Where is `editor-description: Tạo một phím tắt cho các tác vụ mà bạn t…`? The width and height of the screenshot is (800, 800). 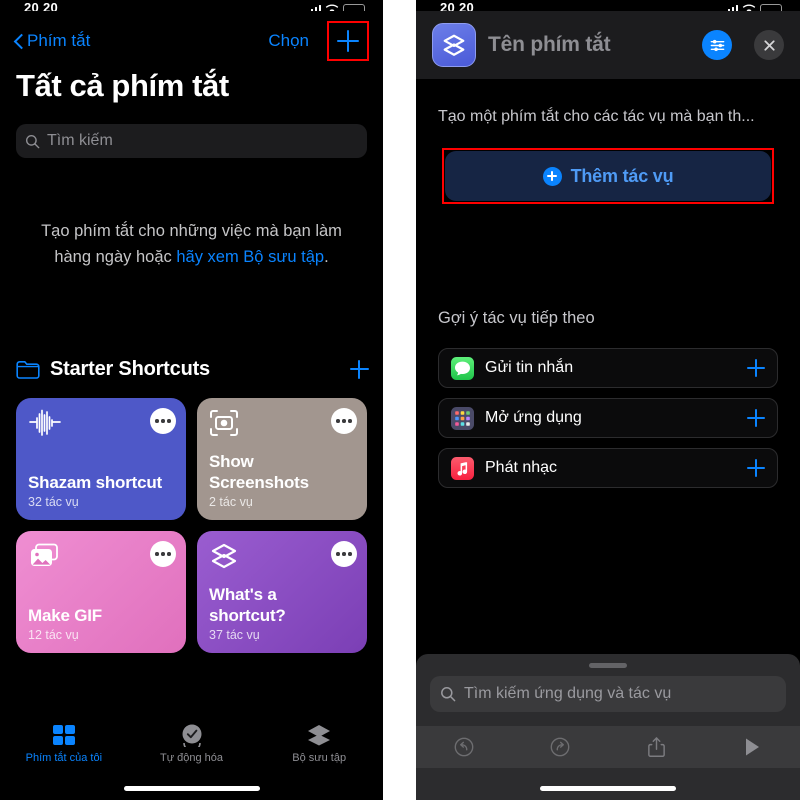 editor-description: Tạo một phím tắt cho các tác vụ mà bạn t… is located at coordinates (596, 116).